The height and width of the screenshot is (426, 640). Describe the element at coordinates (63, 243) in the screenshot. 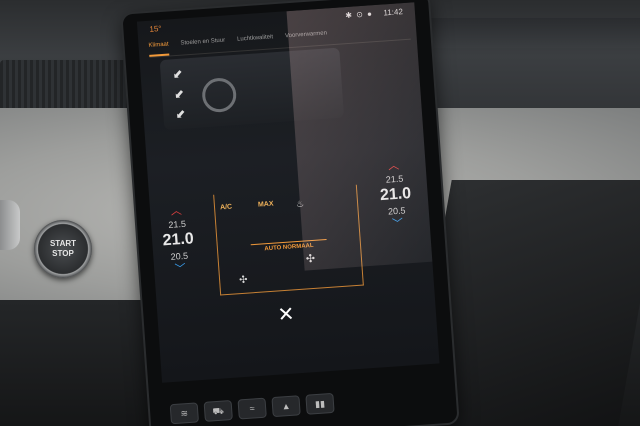

I see `start-label: START` at that location.